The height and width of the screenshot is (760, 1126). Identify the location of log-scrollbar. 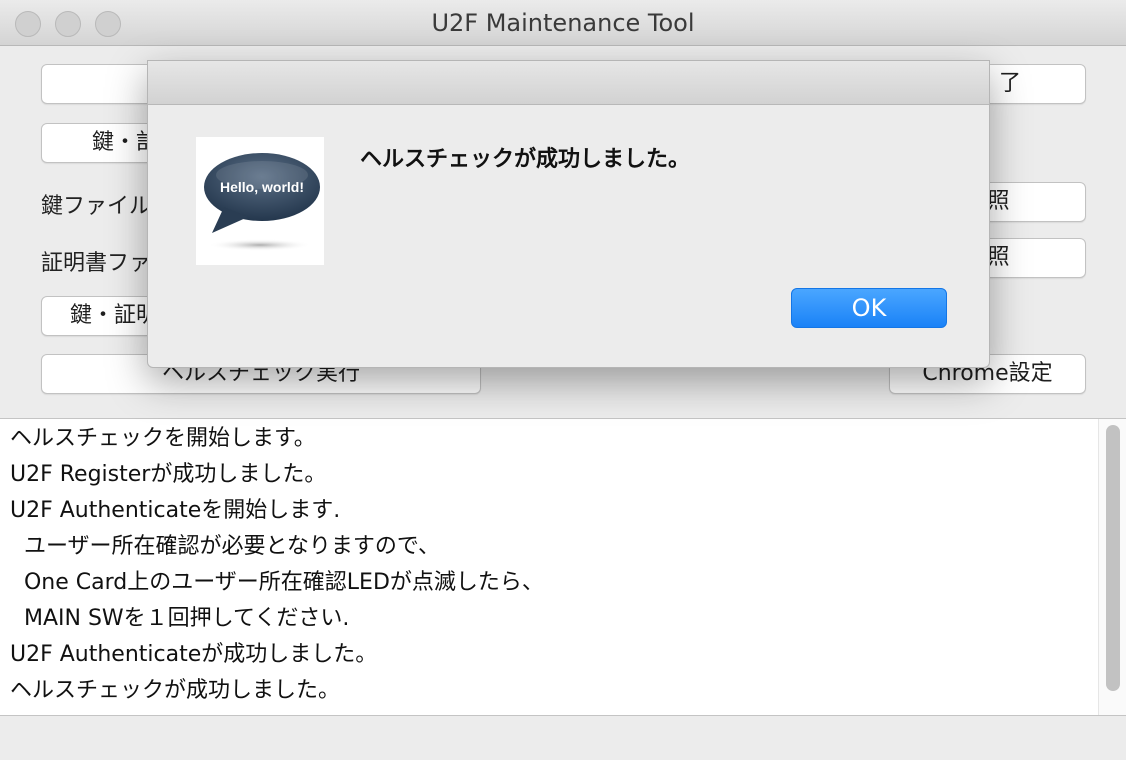
(1112, 567).